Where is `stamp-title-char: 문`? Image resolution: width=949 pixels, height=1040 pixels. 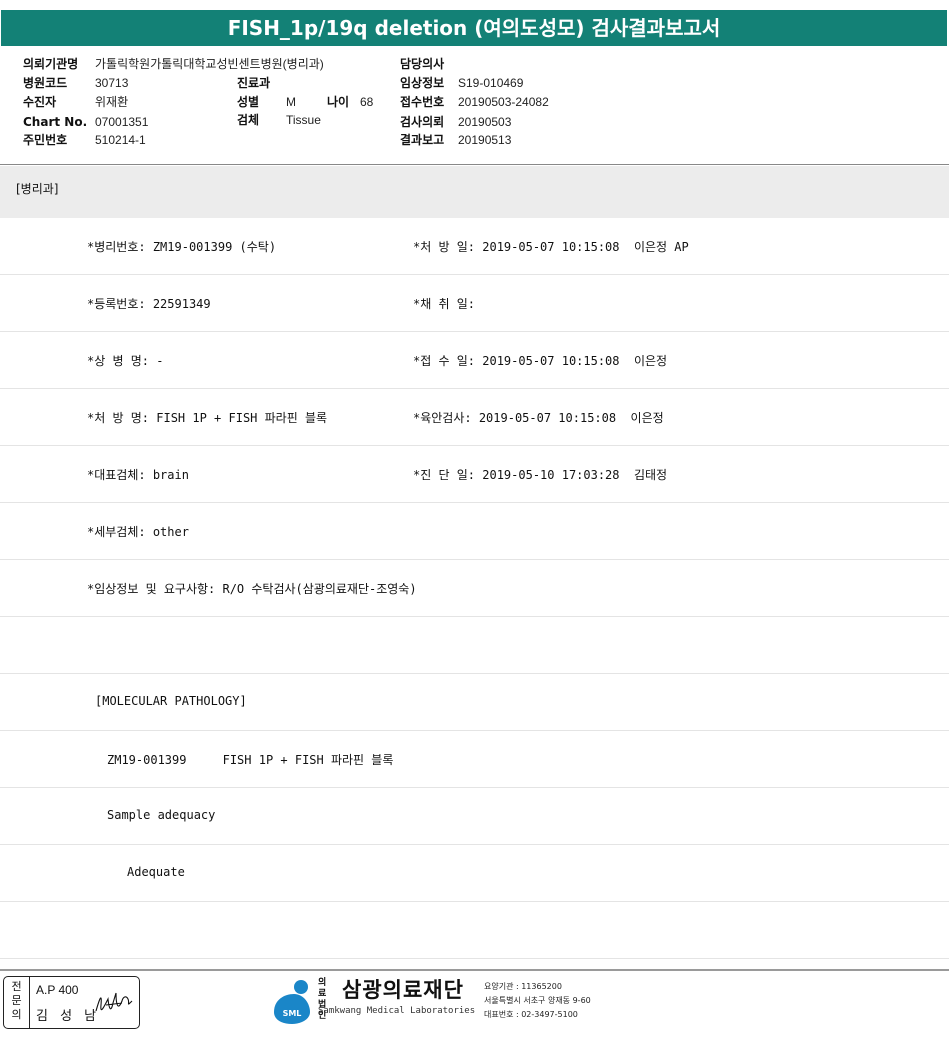 stamp-title-char: 문 is located at coordinates (16, 1000).